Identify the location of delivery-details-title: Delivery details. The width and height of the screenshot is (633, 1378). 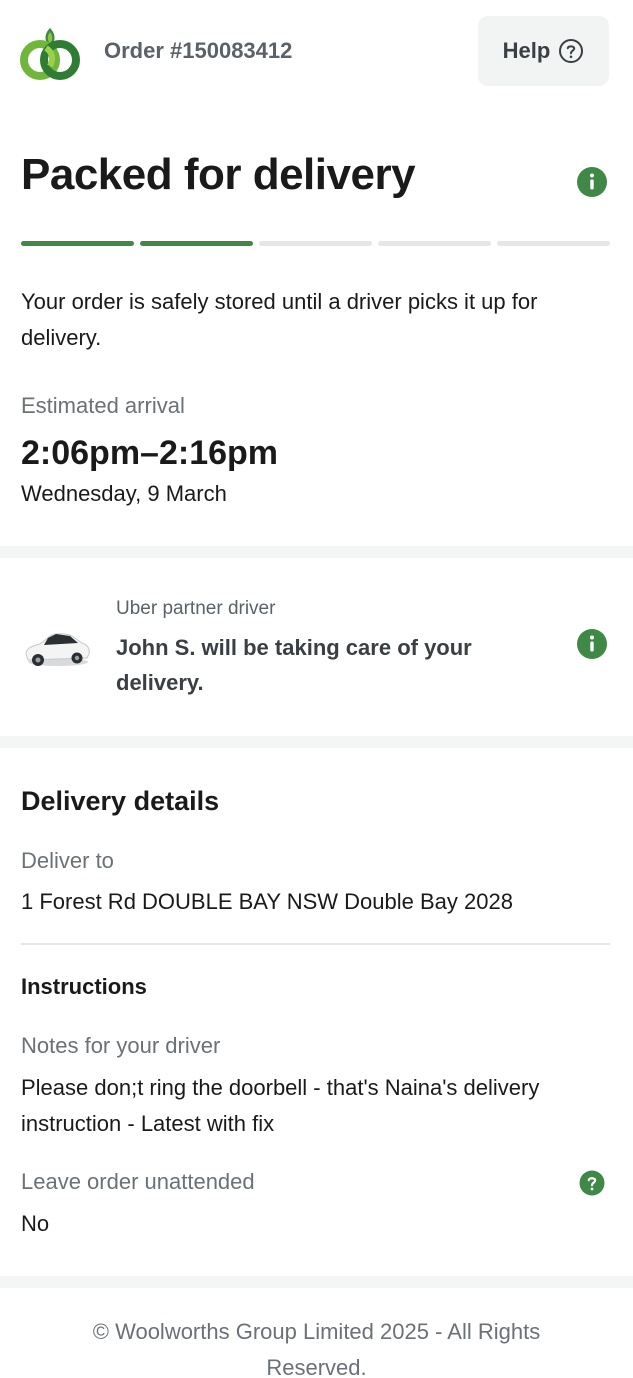
(120, 801).